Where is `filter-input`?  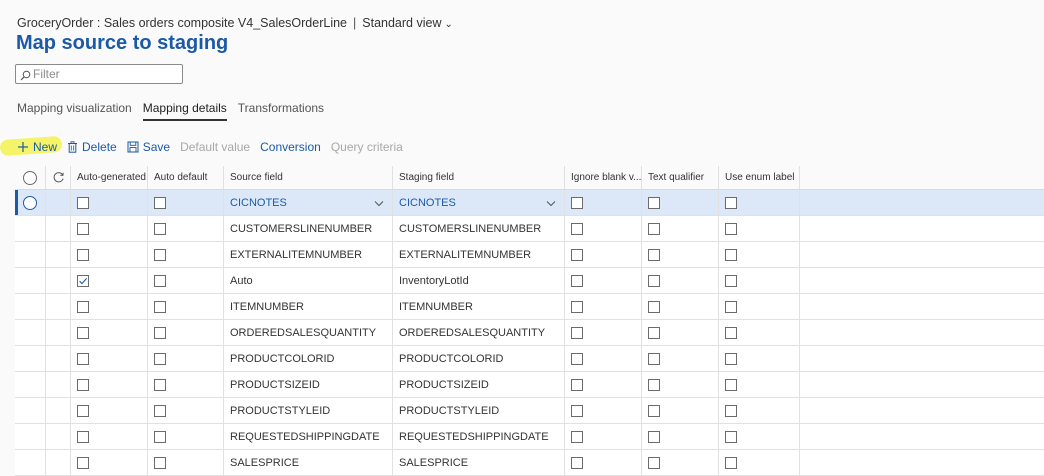 filter-input is located at coordinates (105, 74).